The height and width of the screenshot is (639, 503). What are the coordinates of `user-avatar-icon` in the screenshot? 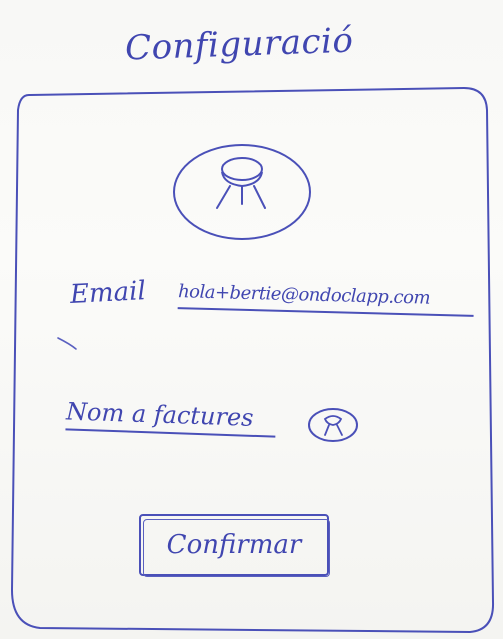 It's located at (242, 192).